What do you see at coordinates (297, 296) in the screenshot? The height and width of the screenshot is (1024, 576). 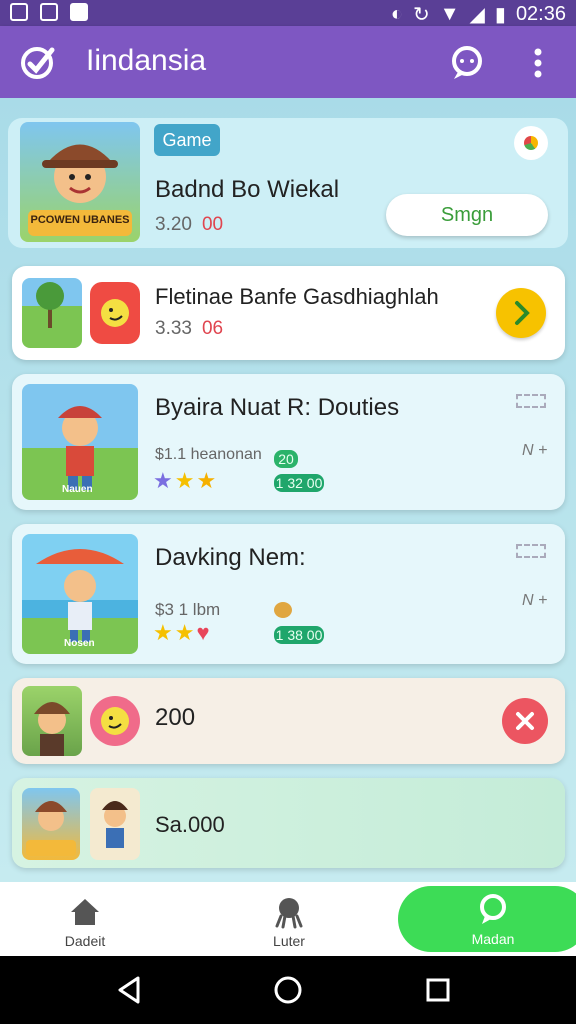 I see `game-title: Fletinae Banfe Gasdhiaghlah` at bounding box center [297, 296].